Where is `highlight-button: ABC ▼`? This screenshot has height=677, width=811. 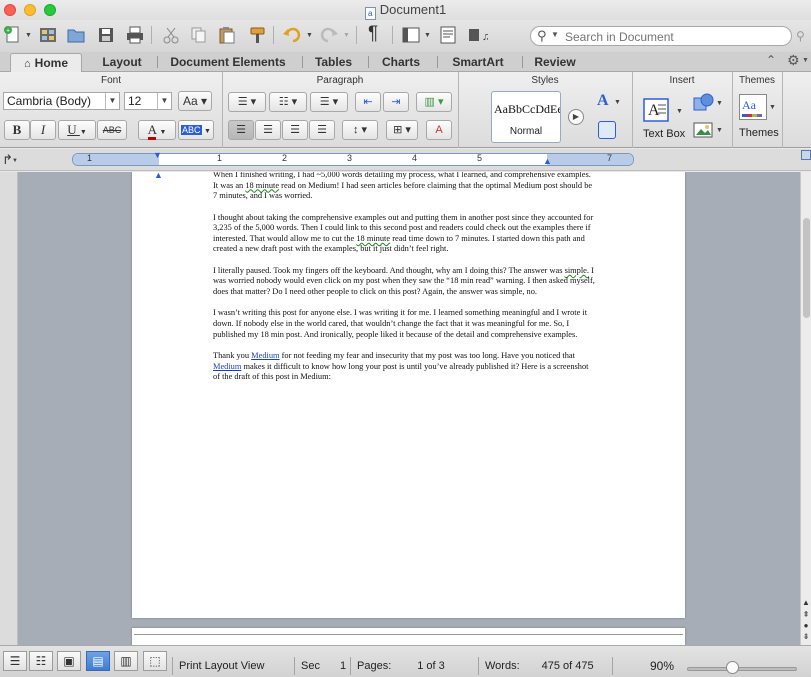
highlight-button: ABC ▼ is located at coordinates (196, 130).